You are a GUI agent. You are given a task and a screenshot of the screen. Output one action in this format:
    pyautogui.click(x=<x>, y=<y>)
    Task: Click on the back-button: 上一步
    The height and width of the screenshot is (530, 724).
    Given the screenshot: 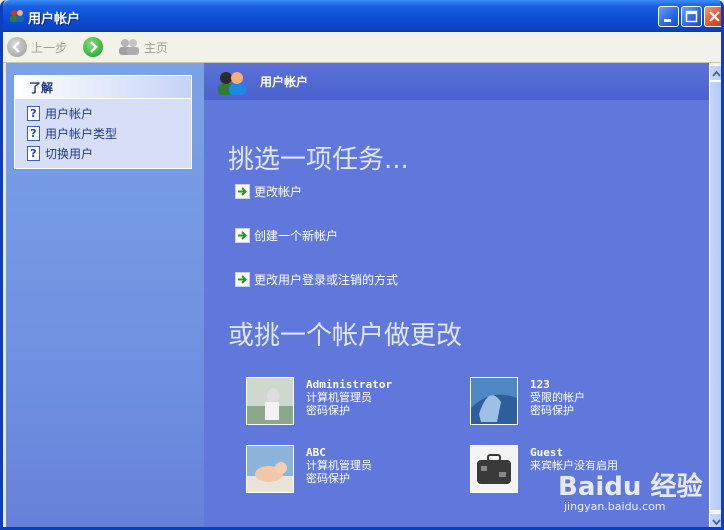 What is the action you would take?
    pyautogui.click(x=37, y=47)
    